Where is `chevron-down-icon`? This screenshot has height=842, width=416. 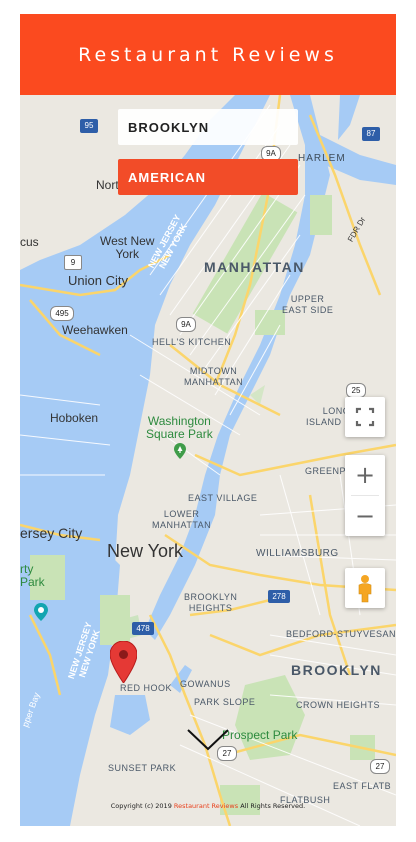 chevron-down-icon is located at coordinates (208, 740).